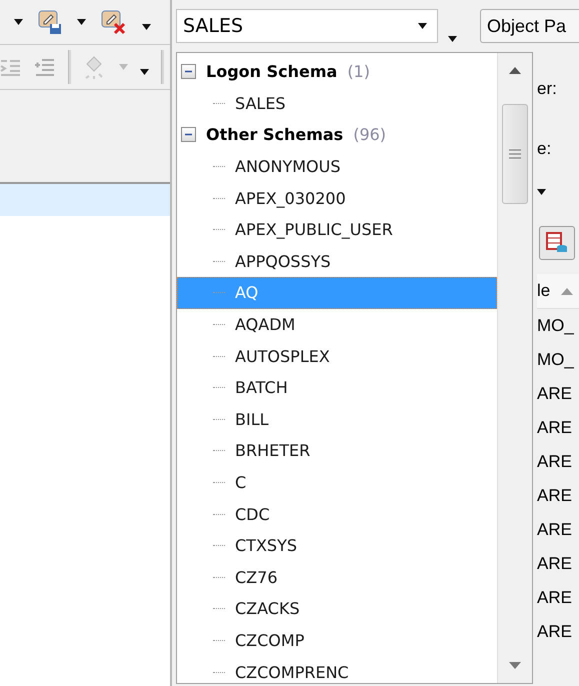 Image resolution: width=579 pixels, height=686 pixels. What do you see at coordinates (337, 198) in the screenshot?
I see `schema-item: APEX_030200` at bounding box center [337, 198].